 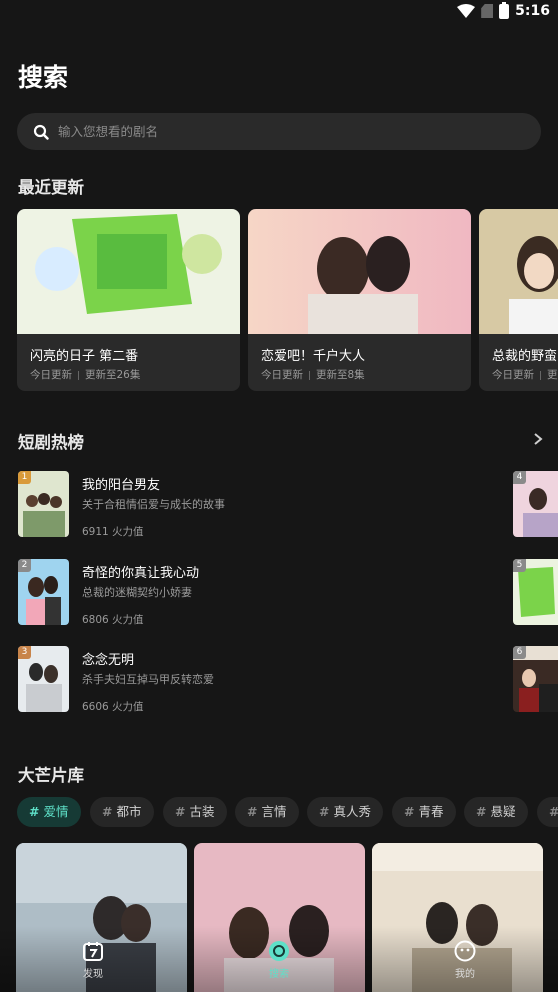 I want to click on tag-suspense: # 悬疑, so click(x=496, y=812).